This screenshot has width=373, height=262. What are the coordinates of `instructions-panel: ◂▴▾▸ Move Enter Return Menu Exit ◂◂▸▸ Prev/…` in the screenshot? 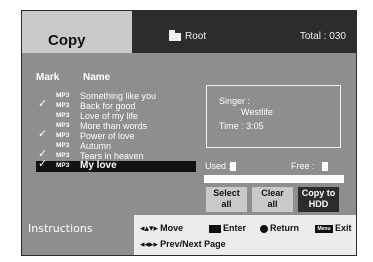 It's located at (245, 235).